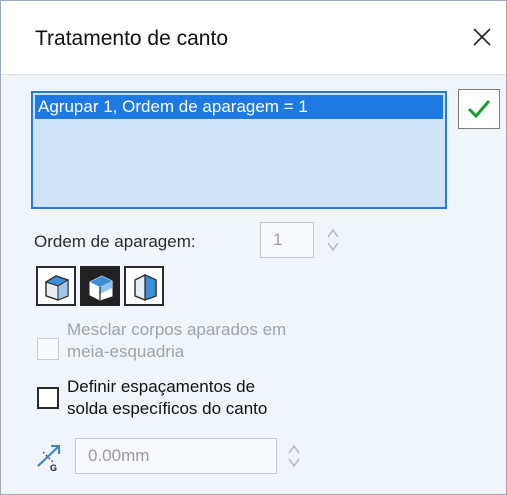 The height and width of the screenshot is (495, 507). What do you see at coordinates (53, 467) in the screenshot?
I see `svg-text: G` at bounding box center [53, 467].